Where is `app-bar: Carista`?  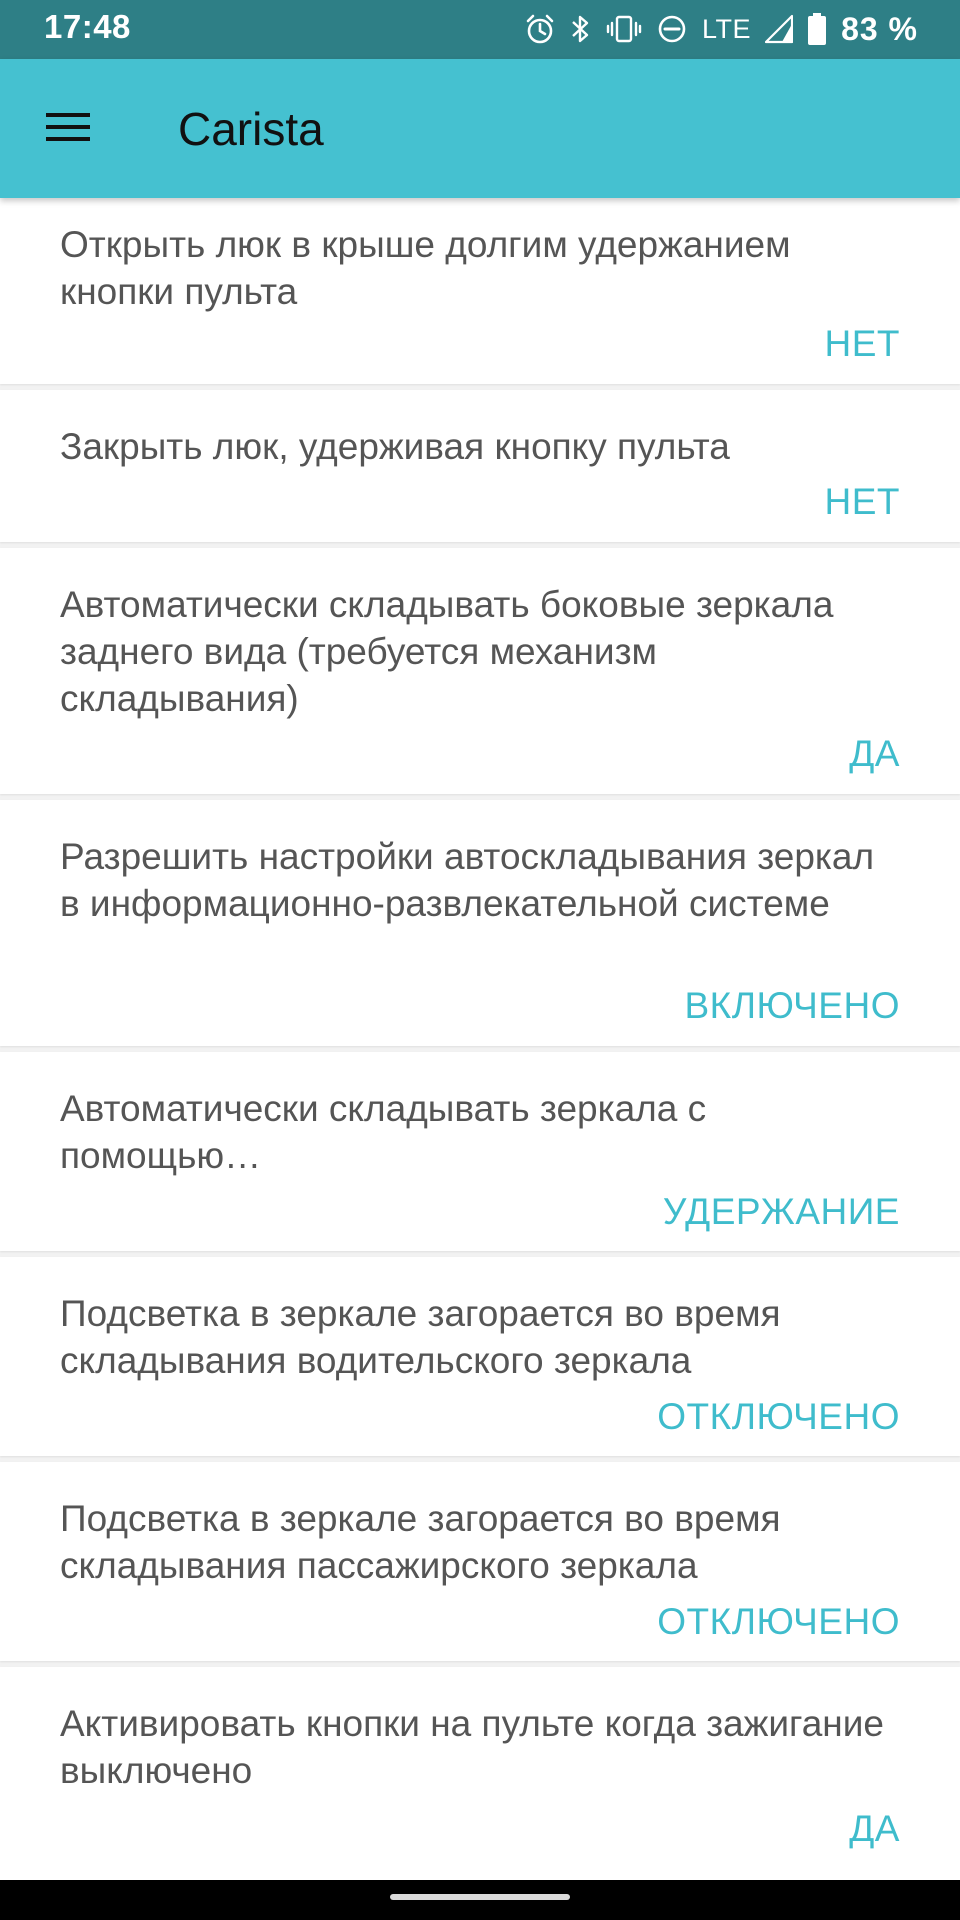
app-bar: Carista is located at coordinates (480, 128).